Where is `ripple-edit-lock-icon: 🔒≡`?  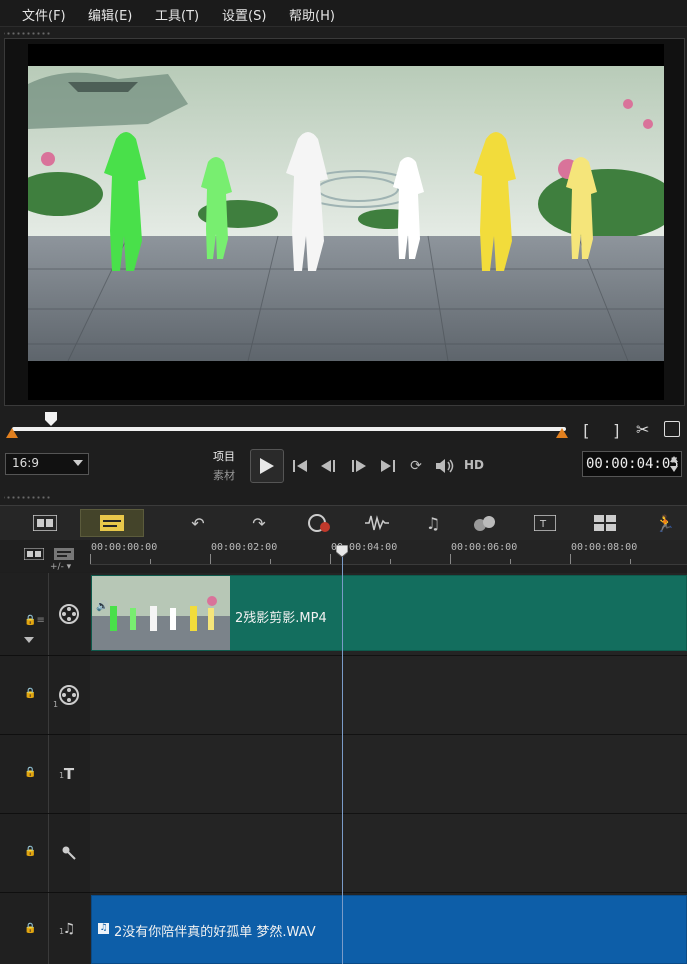
ripple-edit-lock-icon: 🔒≡ is located at coordinates (34, 620).